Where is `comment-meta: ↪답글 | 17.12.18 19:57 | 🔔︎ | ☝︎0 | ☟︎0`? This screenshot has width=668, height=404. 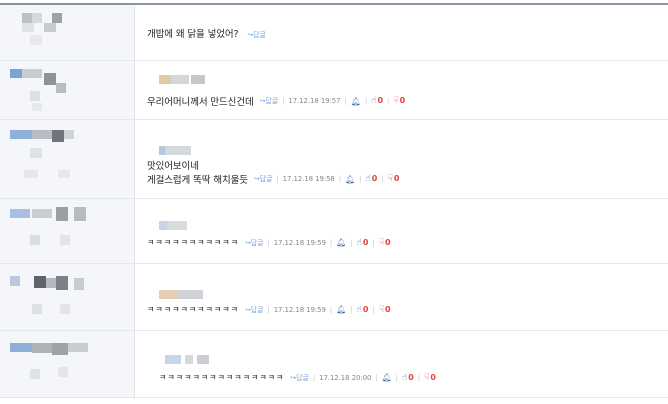 comment-meta: ↪답글 | 17.12.18 19:57 | 🔔︎ | ☝︎0 | ☟︎0 is located at coordinates (332, 101).